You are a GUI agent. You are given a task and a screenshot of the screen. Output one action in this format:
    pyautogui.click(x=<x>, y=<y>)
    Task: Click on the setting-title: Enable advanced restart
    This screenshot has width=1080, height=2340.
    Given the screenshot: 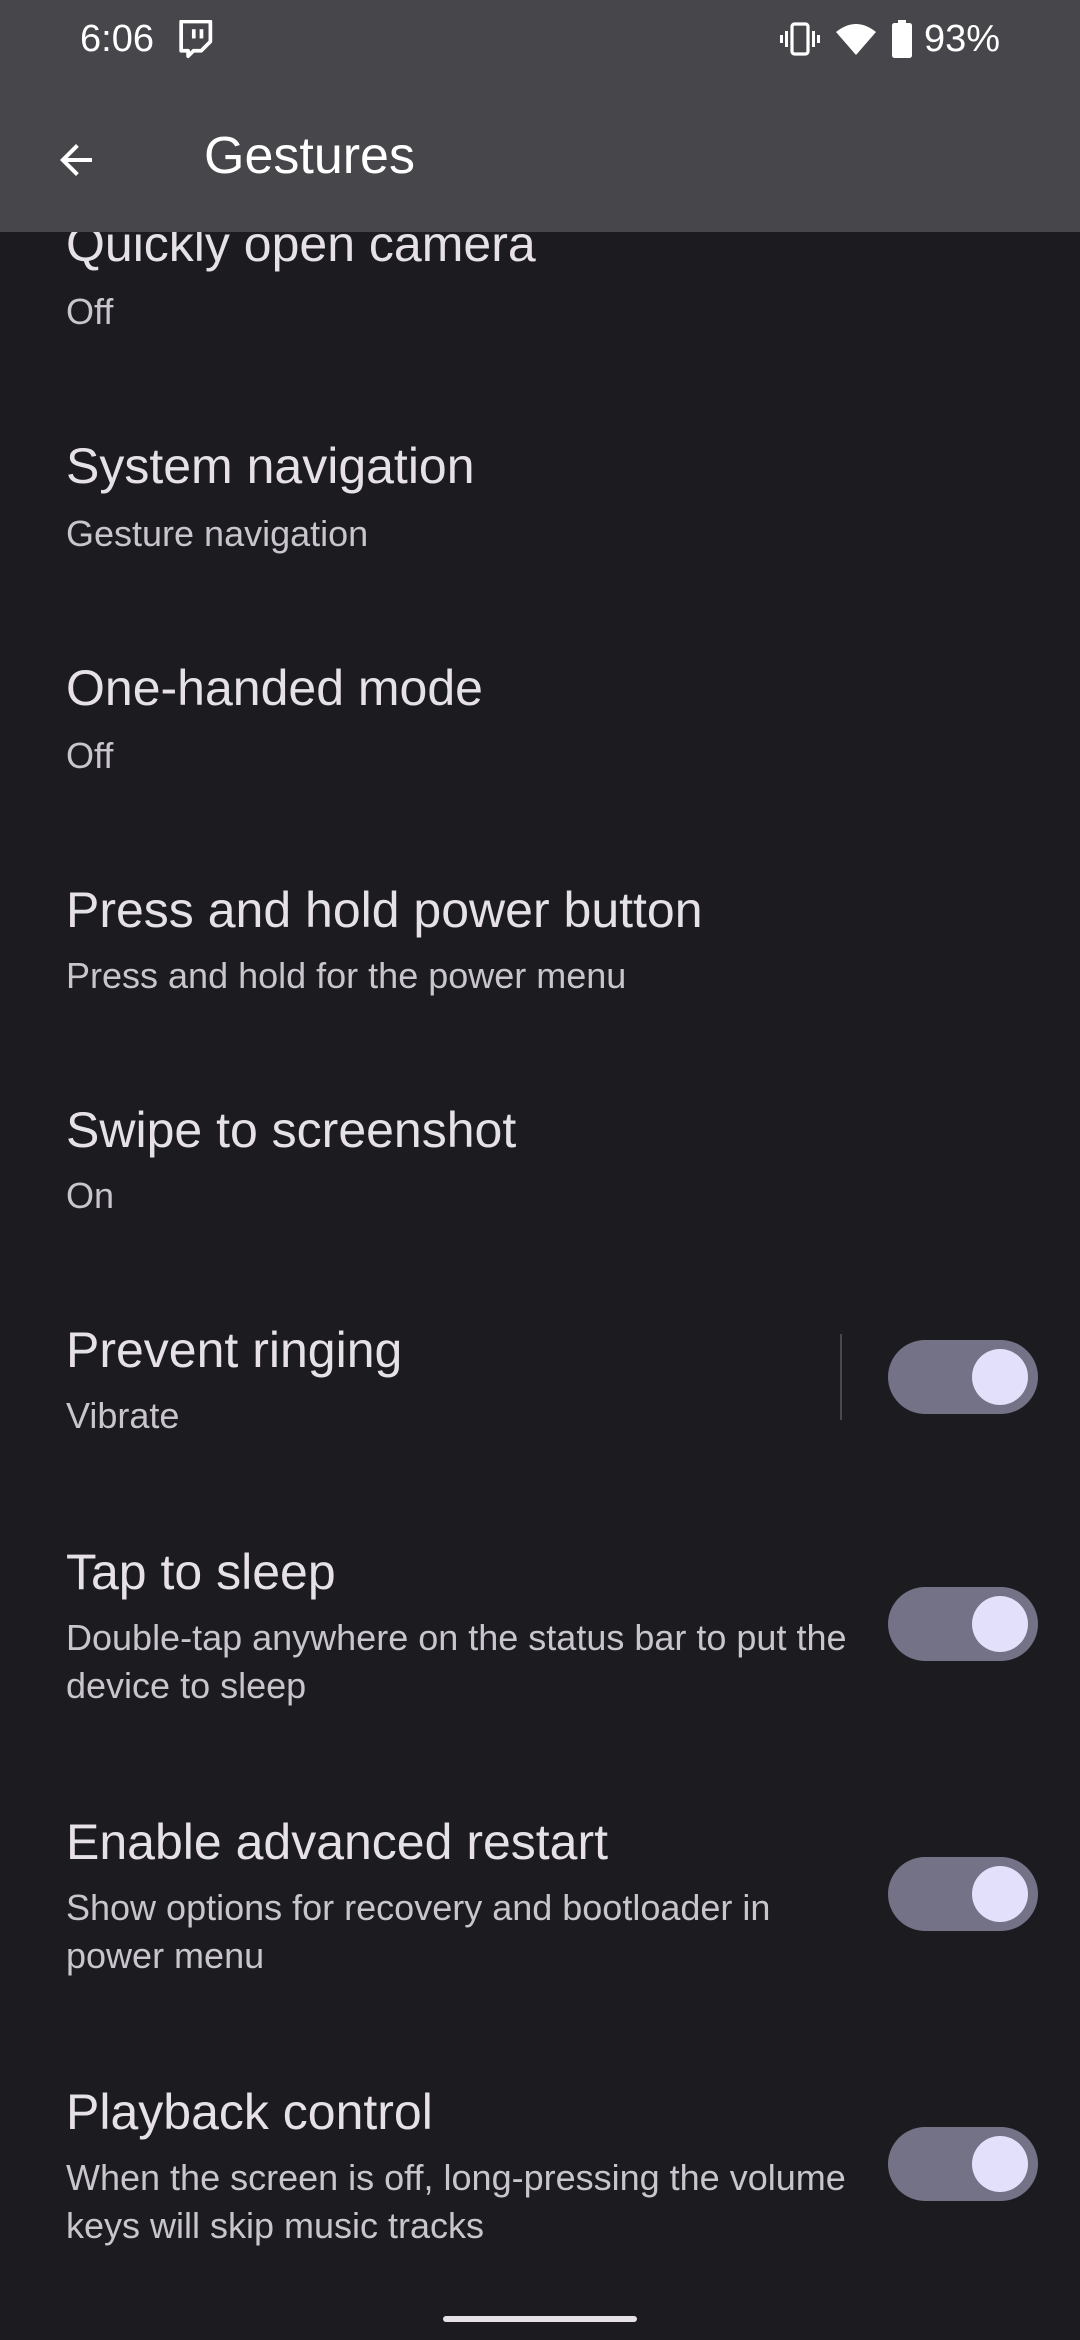 What is the action you would take?
    pyautogui.click(x=337, y=1842)
    